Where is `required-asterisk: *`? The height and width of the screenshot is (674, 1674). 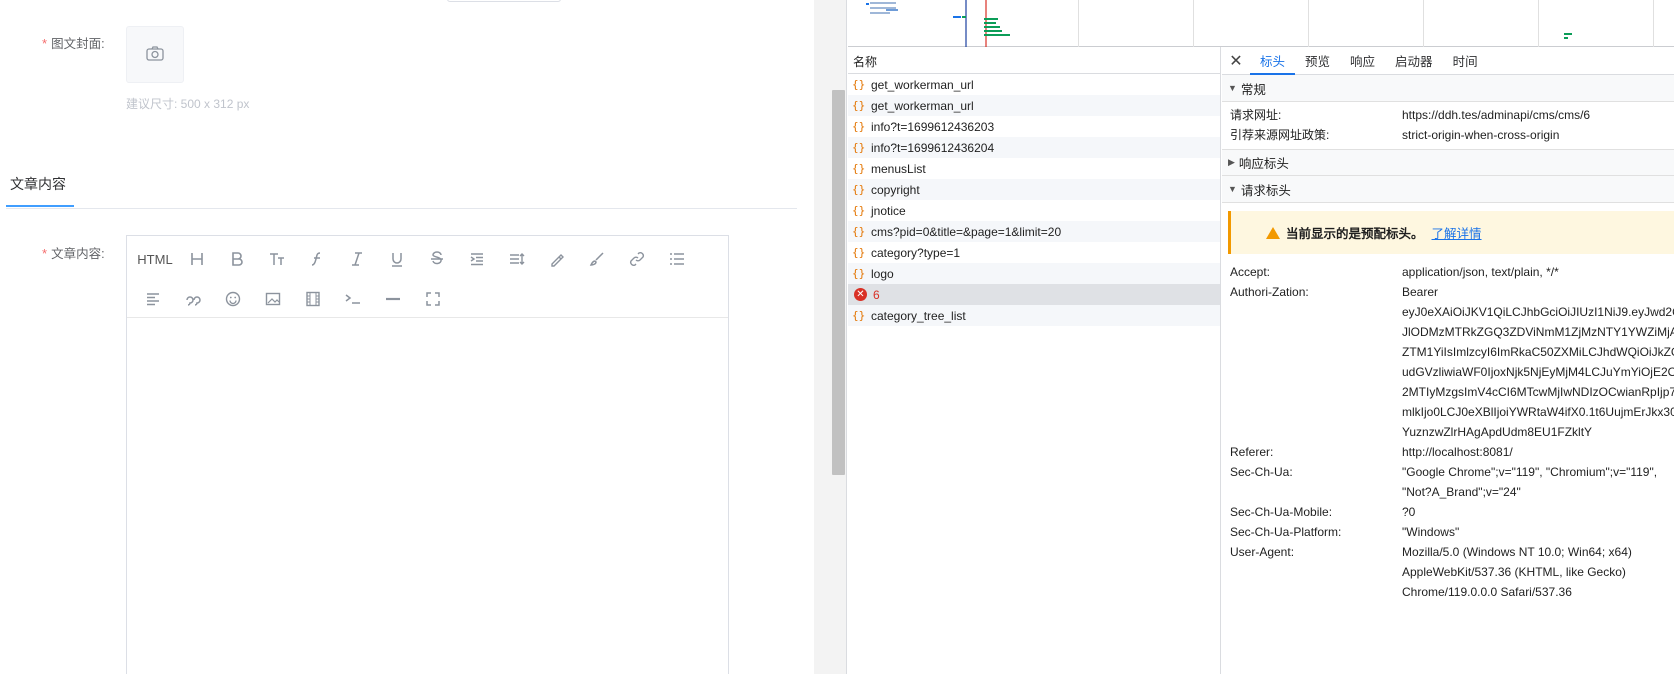
required-asterisk: * is located at coordinates (45, 253).